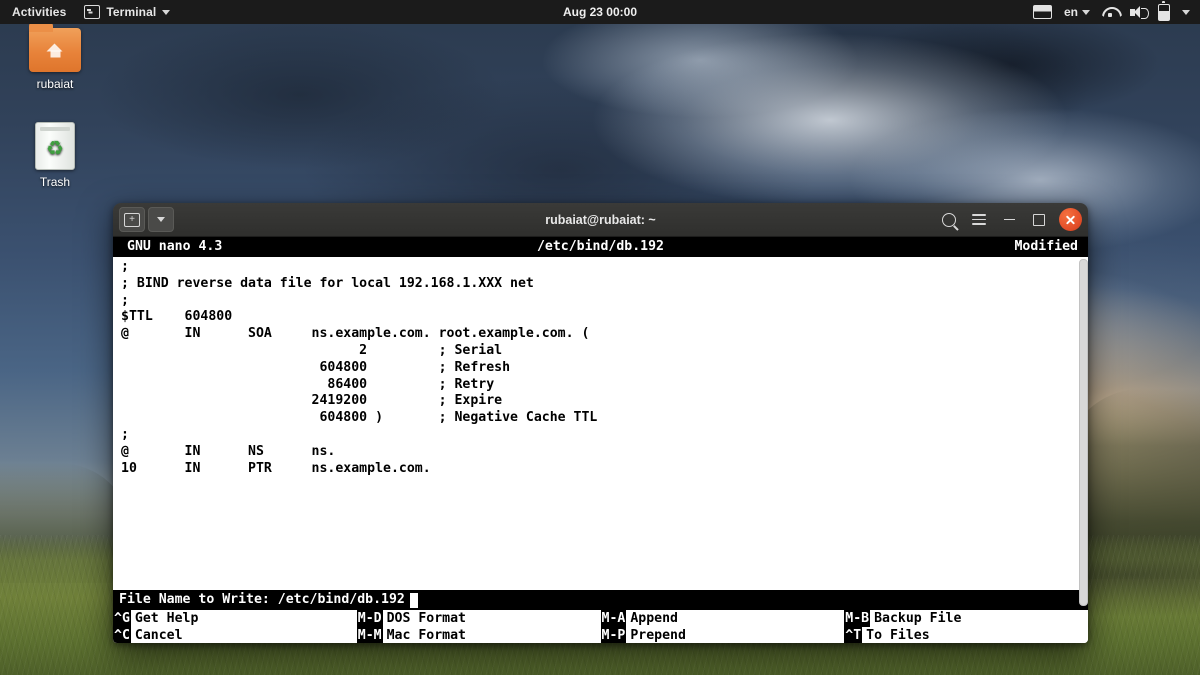  I want to click on window-minimize-button, so click(1009, 220).